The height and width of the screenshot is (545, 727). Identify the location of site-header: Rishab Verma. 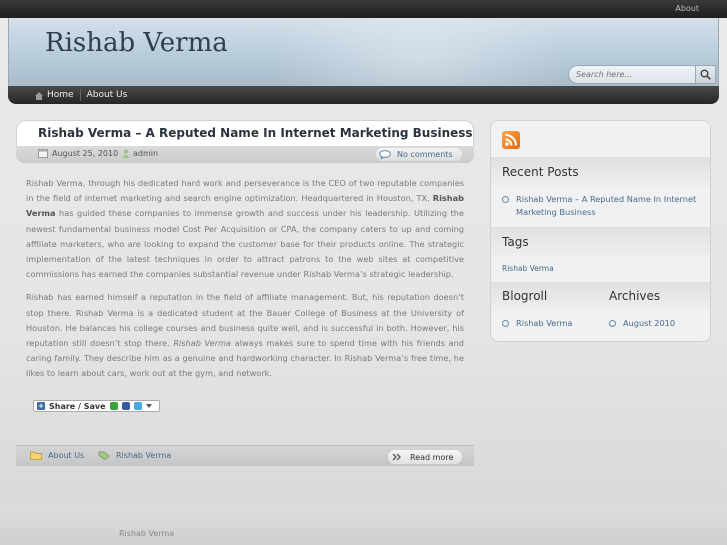
(363, 52).